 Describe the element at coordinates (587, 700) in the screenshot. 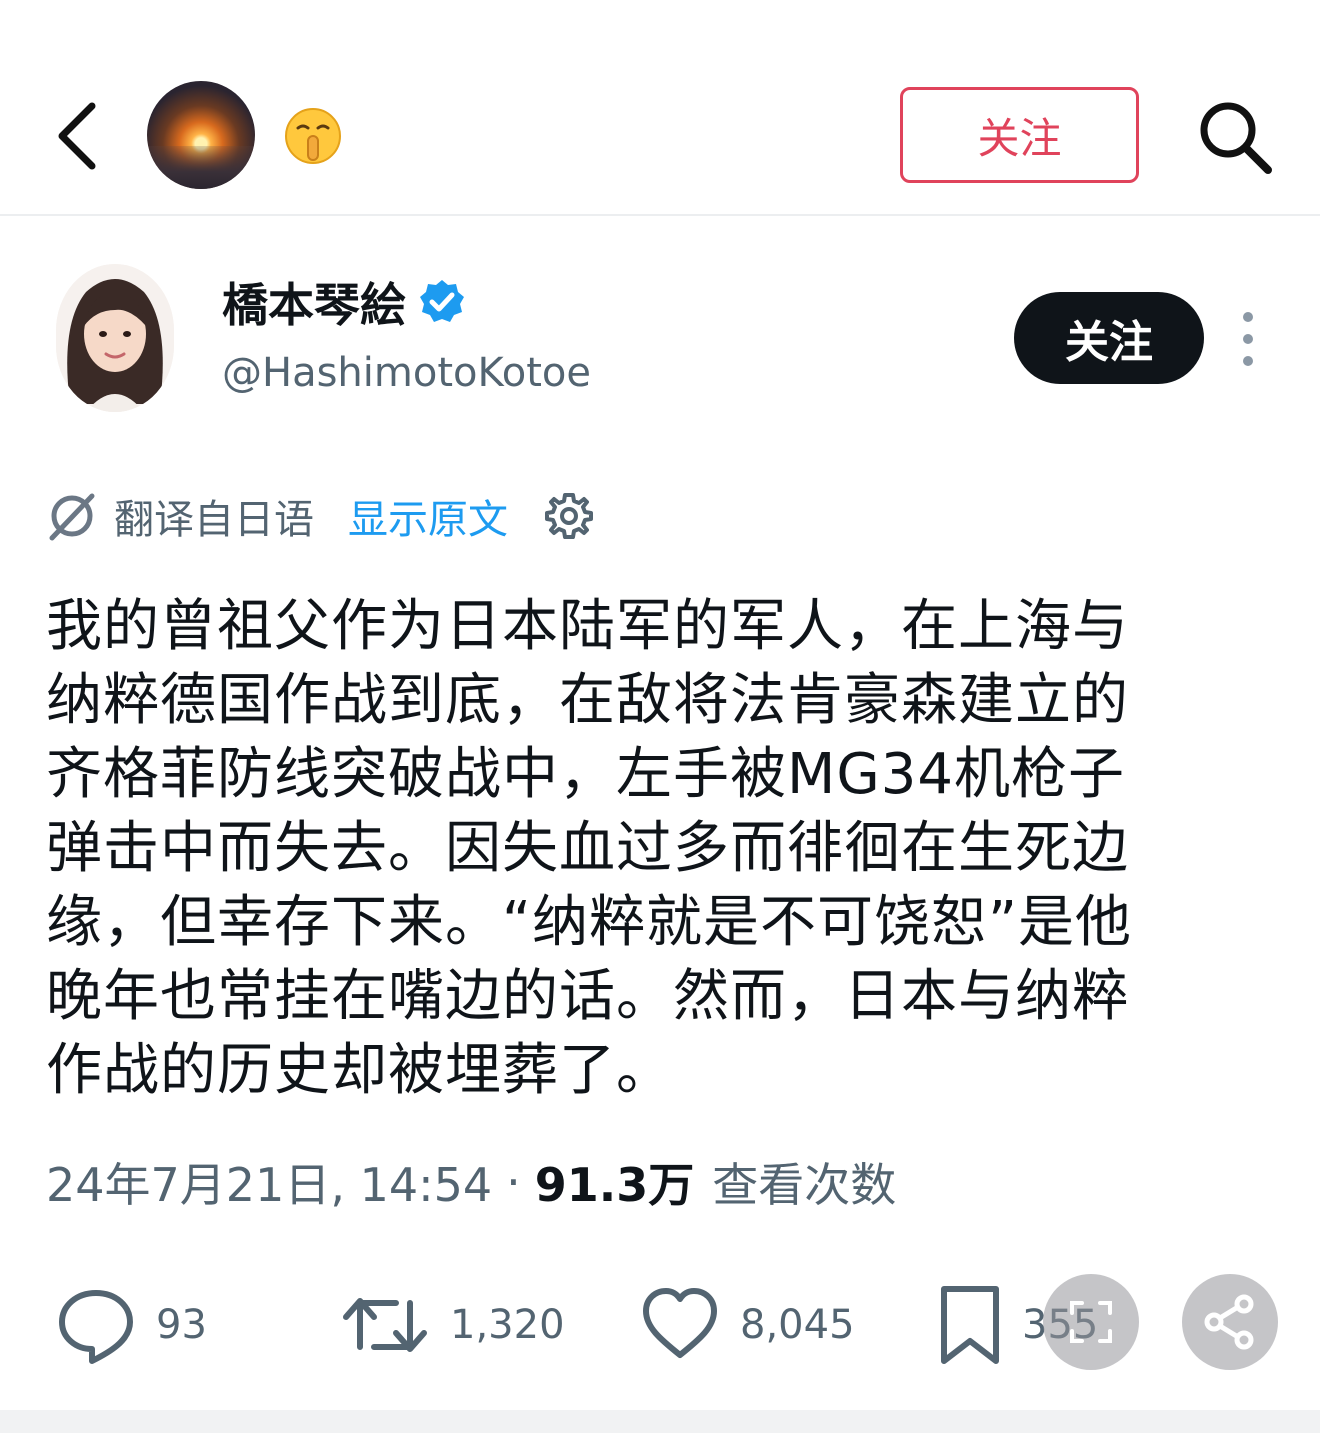

I see `tweet-text-line: 纳粹德国作战到底，在敌将法肯豪森建立的` at that location.